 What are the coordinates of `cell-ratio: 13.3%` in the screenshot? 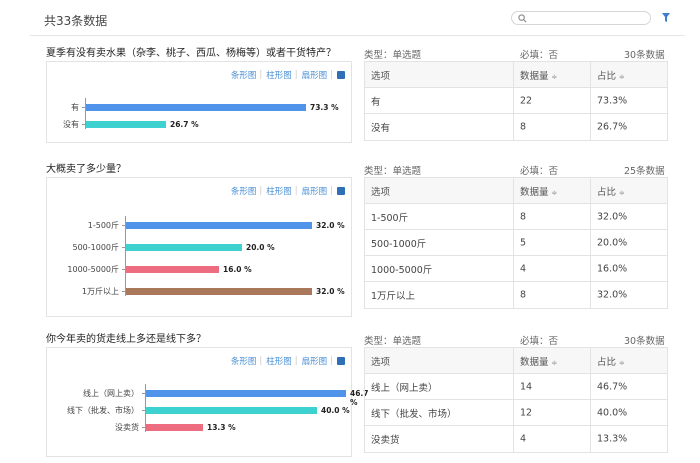 It's located at (612, 439).